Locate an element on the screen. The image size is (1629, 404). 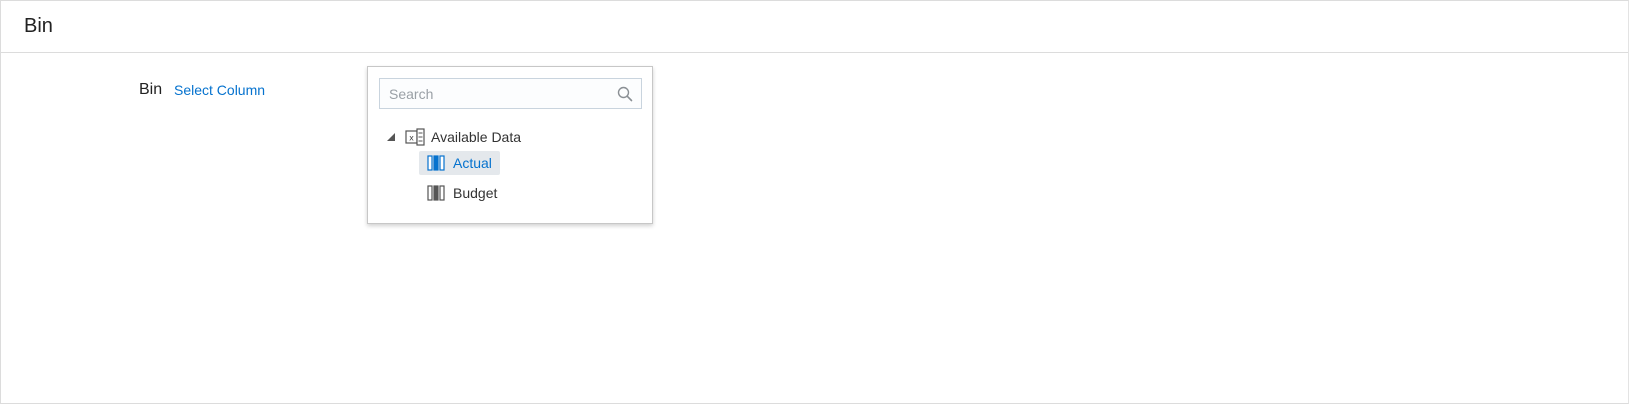
collapse-triangle-icon is located at coordinates (391, 137).